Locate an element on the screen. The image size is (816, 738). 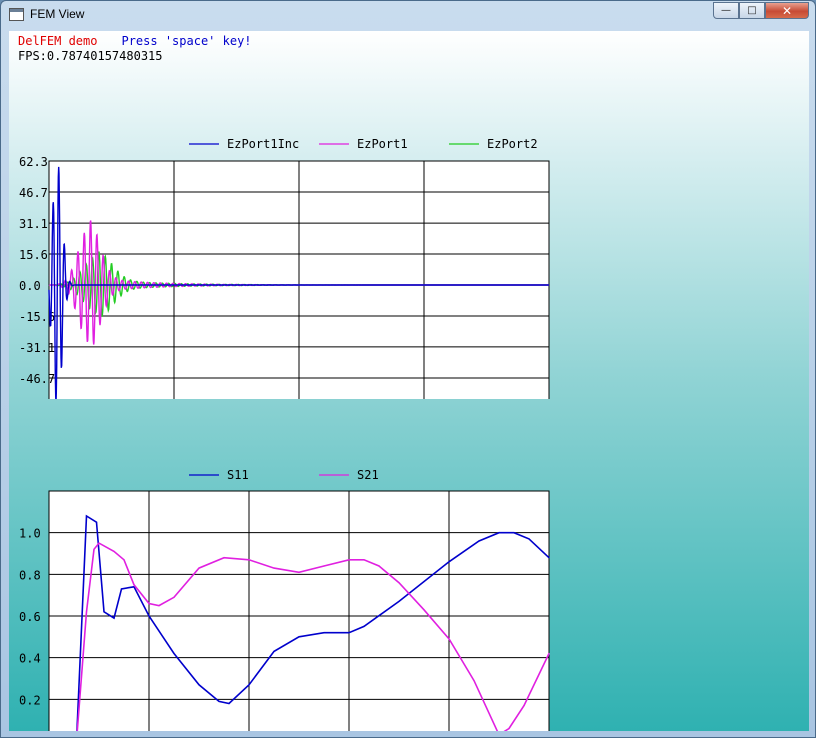
maximize-icon: □ is located at coordinates (752, 10).